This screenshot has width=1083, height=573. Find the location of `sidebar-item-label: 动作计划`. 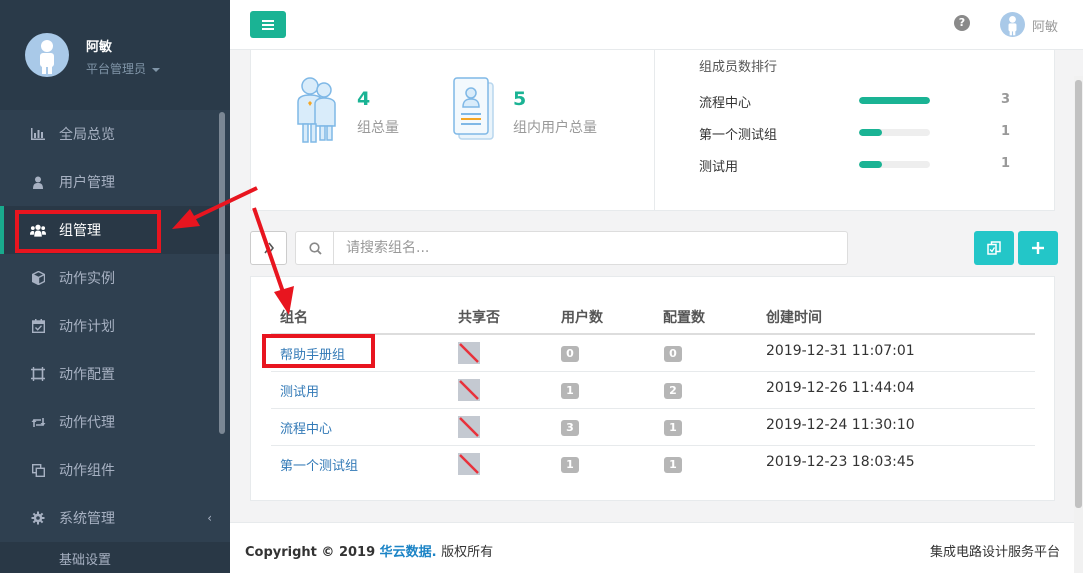

sidebar-item-label: 动作计划 is located at coordinates (87, 327).